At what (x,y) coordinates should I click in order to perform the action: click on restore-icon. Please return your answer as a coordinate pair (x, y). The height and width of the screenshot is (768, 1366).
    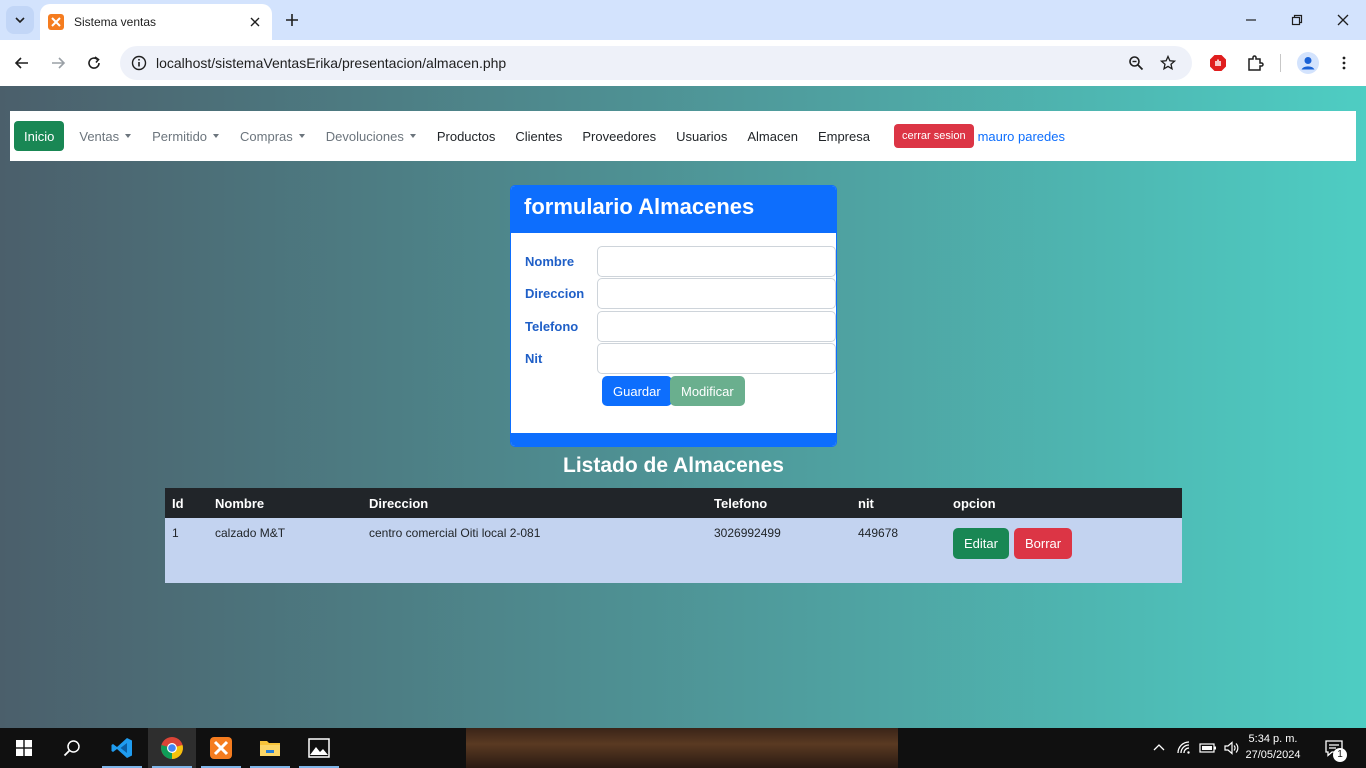
    Looking at the image, I should click on (1297, 20).